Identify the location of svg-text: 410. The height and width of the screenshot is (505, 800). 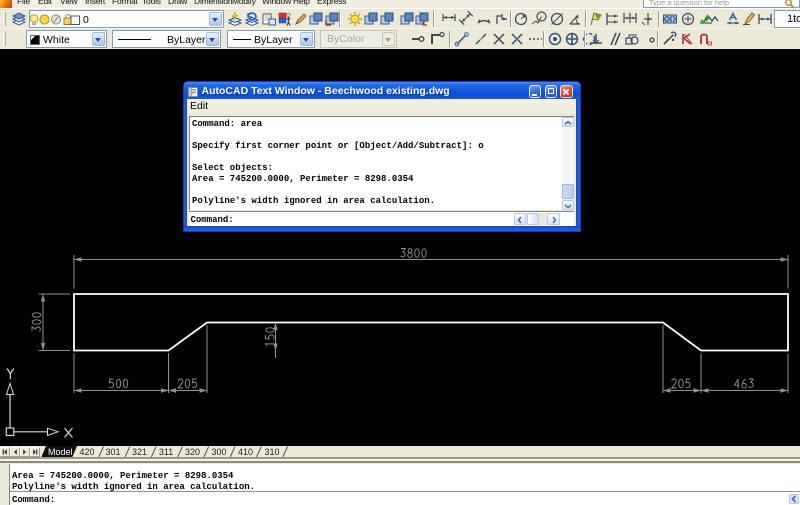
(245, 452).